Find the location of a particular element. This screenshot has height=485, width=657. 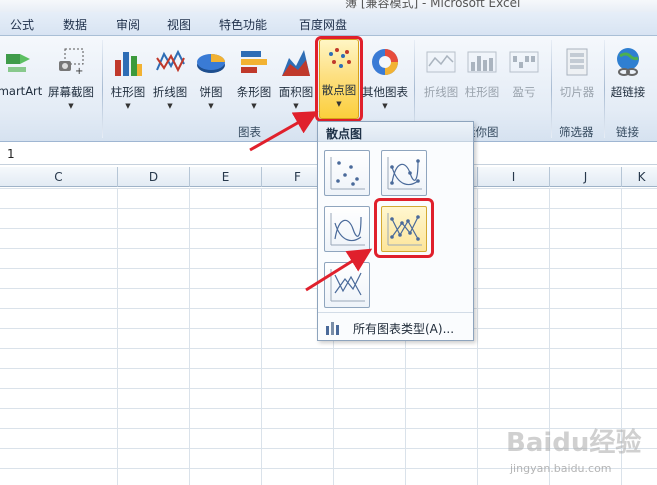

arrow-to-scatter-button is located at coordinates (284, 131).